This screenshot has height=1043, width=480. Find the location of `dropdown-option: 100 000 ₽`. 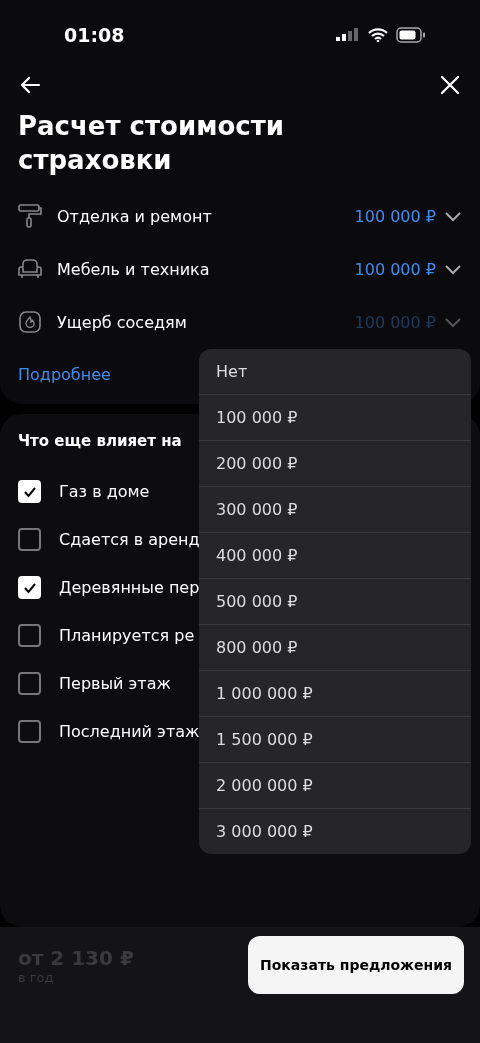

dropdown-option: 100 000 ₽ is located at coordinates (335, 417).